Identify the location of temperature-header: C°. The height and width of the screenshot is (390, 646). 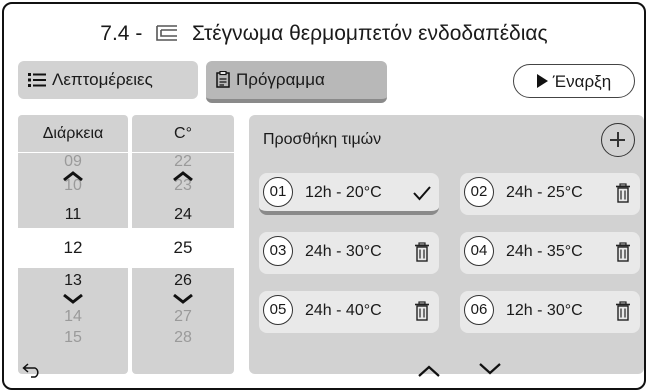
(183, 134).